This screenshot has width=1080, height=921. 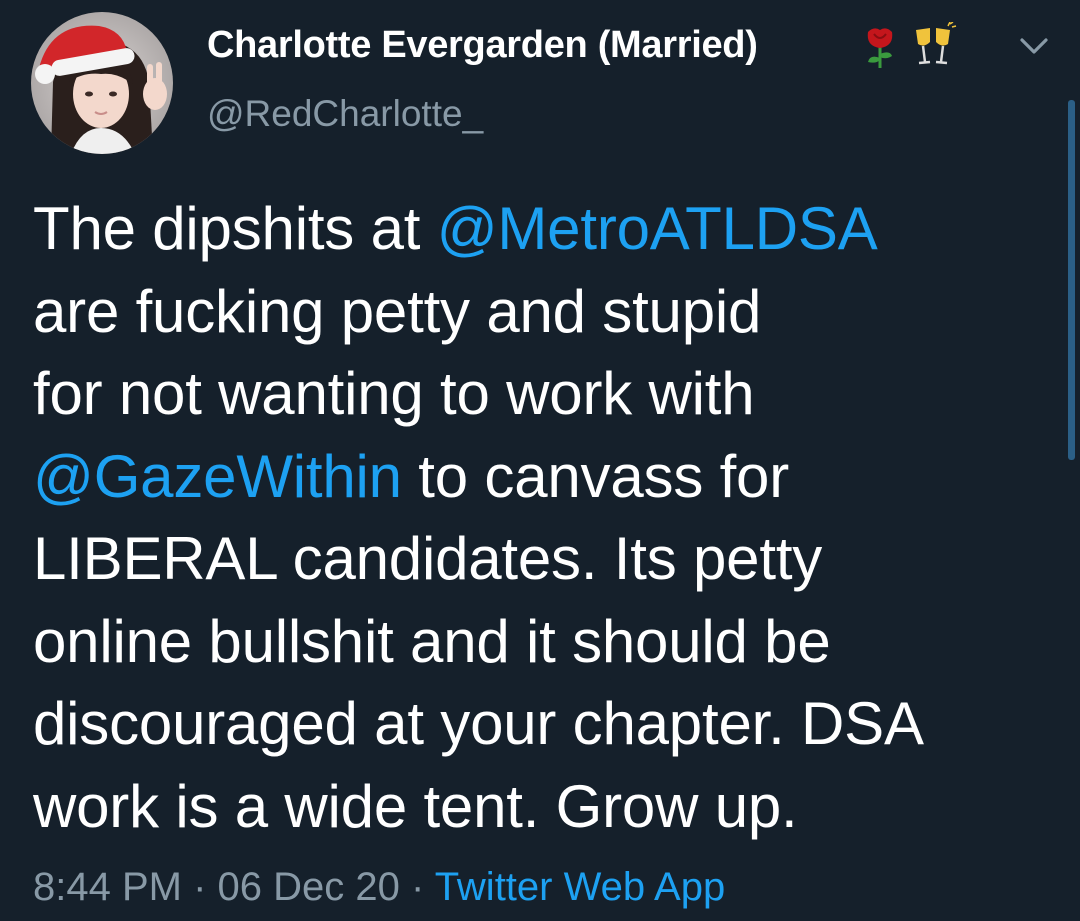 What do you see at coordinates (595, 476) in the screenshot?
I see `tweet-text-segment: to canvass for` at bounding box center [595, 476].